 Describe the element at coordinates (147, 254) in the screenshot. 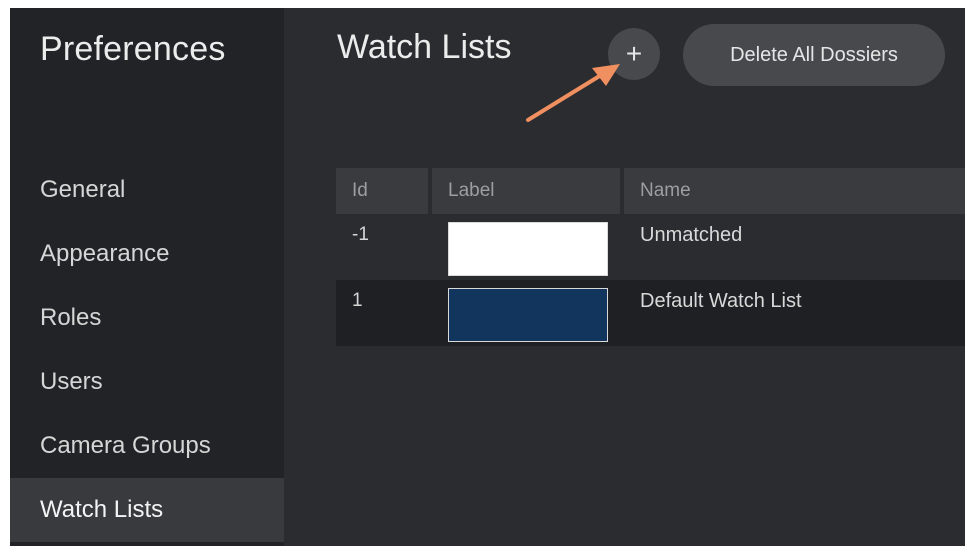

I see `sidebar-item-appearance: Appearance` at that location.